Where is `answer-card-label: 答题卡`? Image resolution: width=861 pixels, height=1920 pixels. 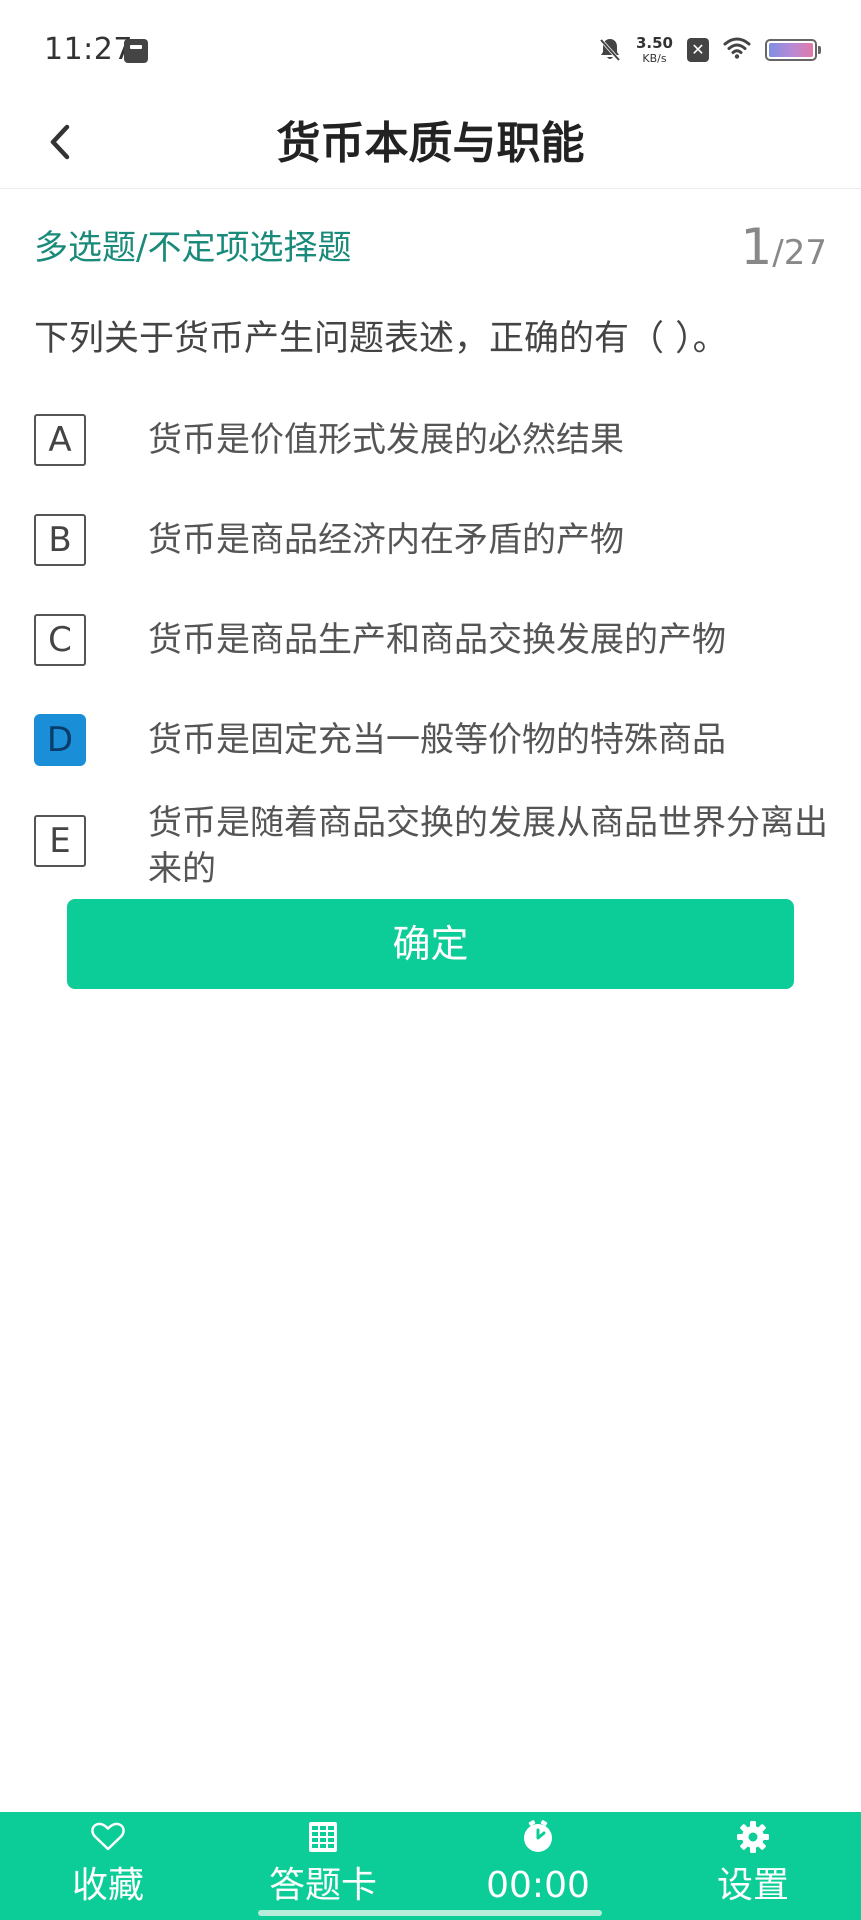 answer-card-label: 答题卡 is located at coordinates (322, 1885).